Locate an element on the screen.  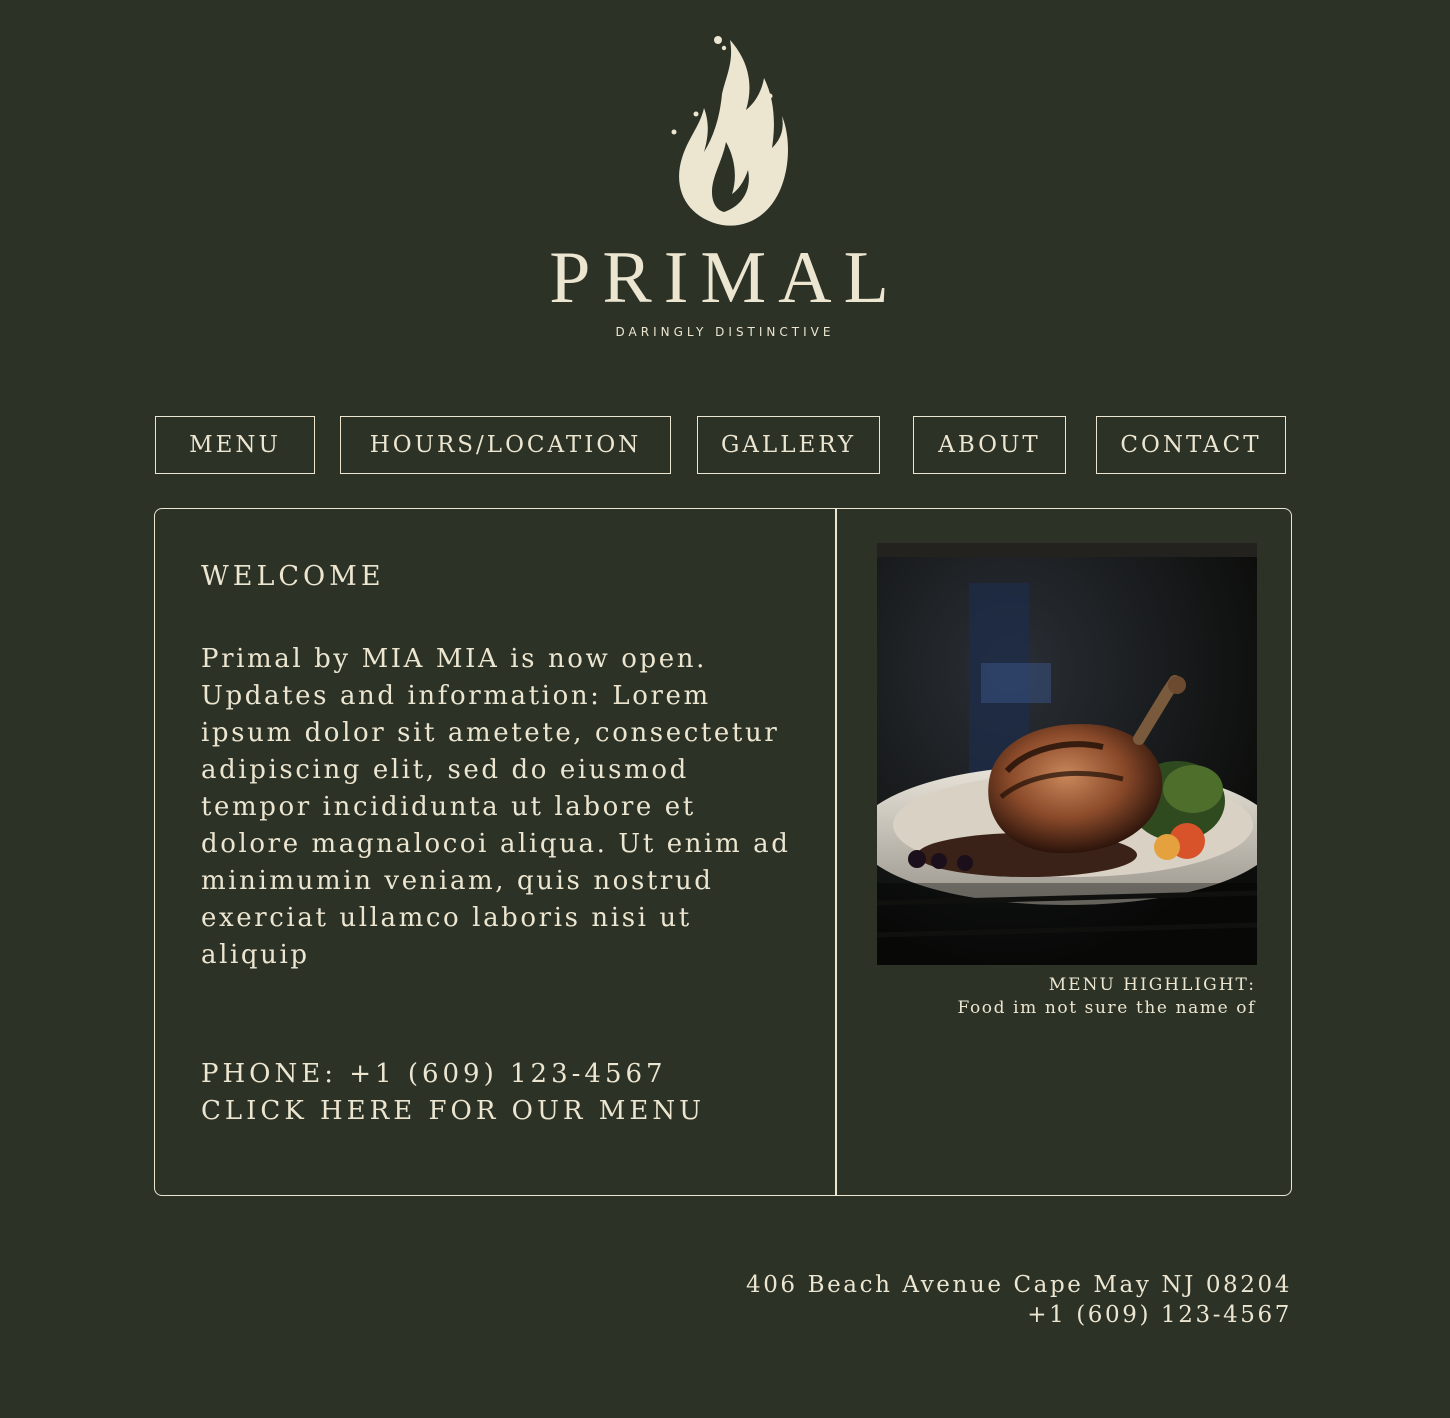
nav-menu-button: MENU is located at coordinates (235, 445).